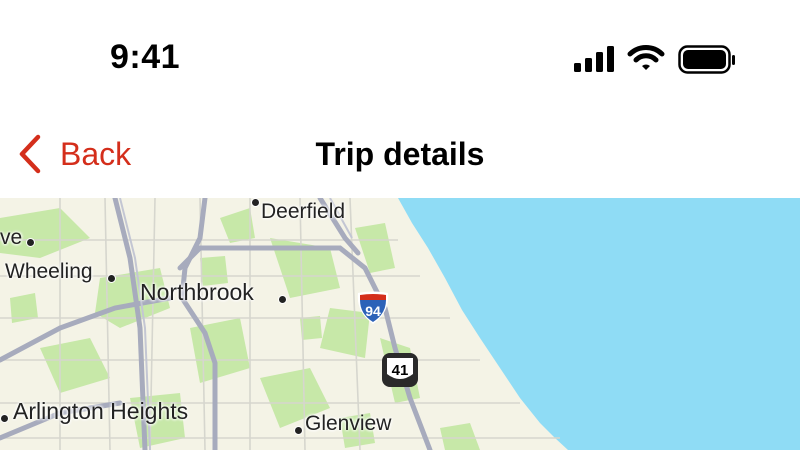 The width and height of the screenshot is (800, 450). Describe the element at coordinates (594, 59) in the screenshot. I see `signal-icon` at that location.